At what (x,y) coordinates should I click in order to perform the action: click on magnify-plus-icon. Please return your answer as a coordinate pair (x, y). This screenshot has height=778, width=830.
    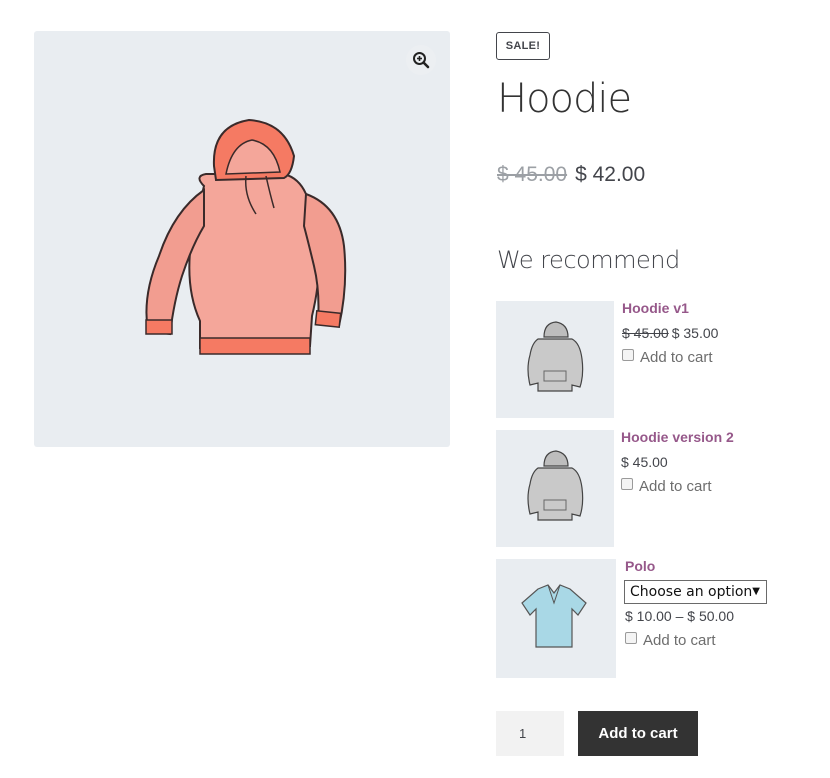
    Looking at the image, I should click on (421, 60).